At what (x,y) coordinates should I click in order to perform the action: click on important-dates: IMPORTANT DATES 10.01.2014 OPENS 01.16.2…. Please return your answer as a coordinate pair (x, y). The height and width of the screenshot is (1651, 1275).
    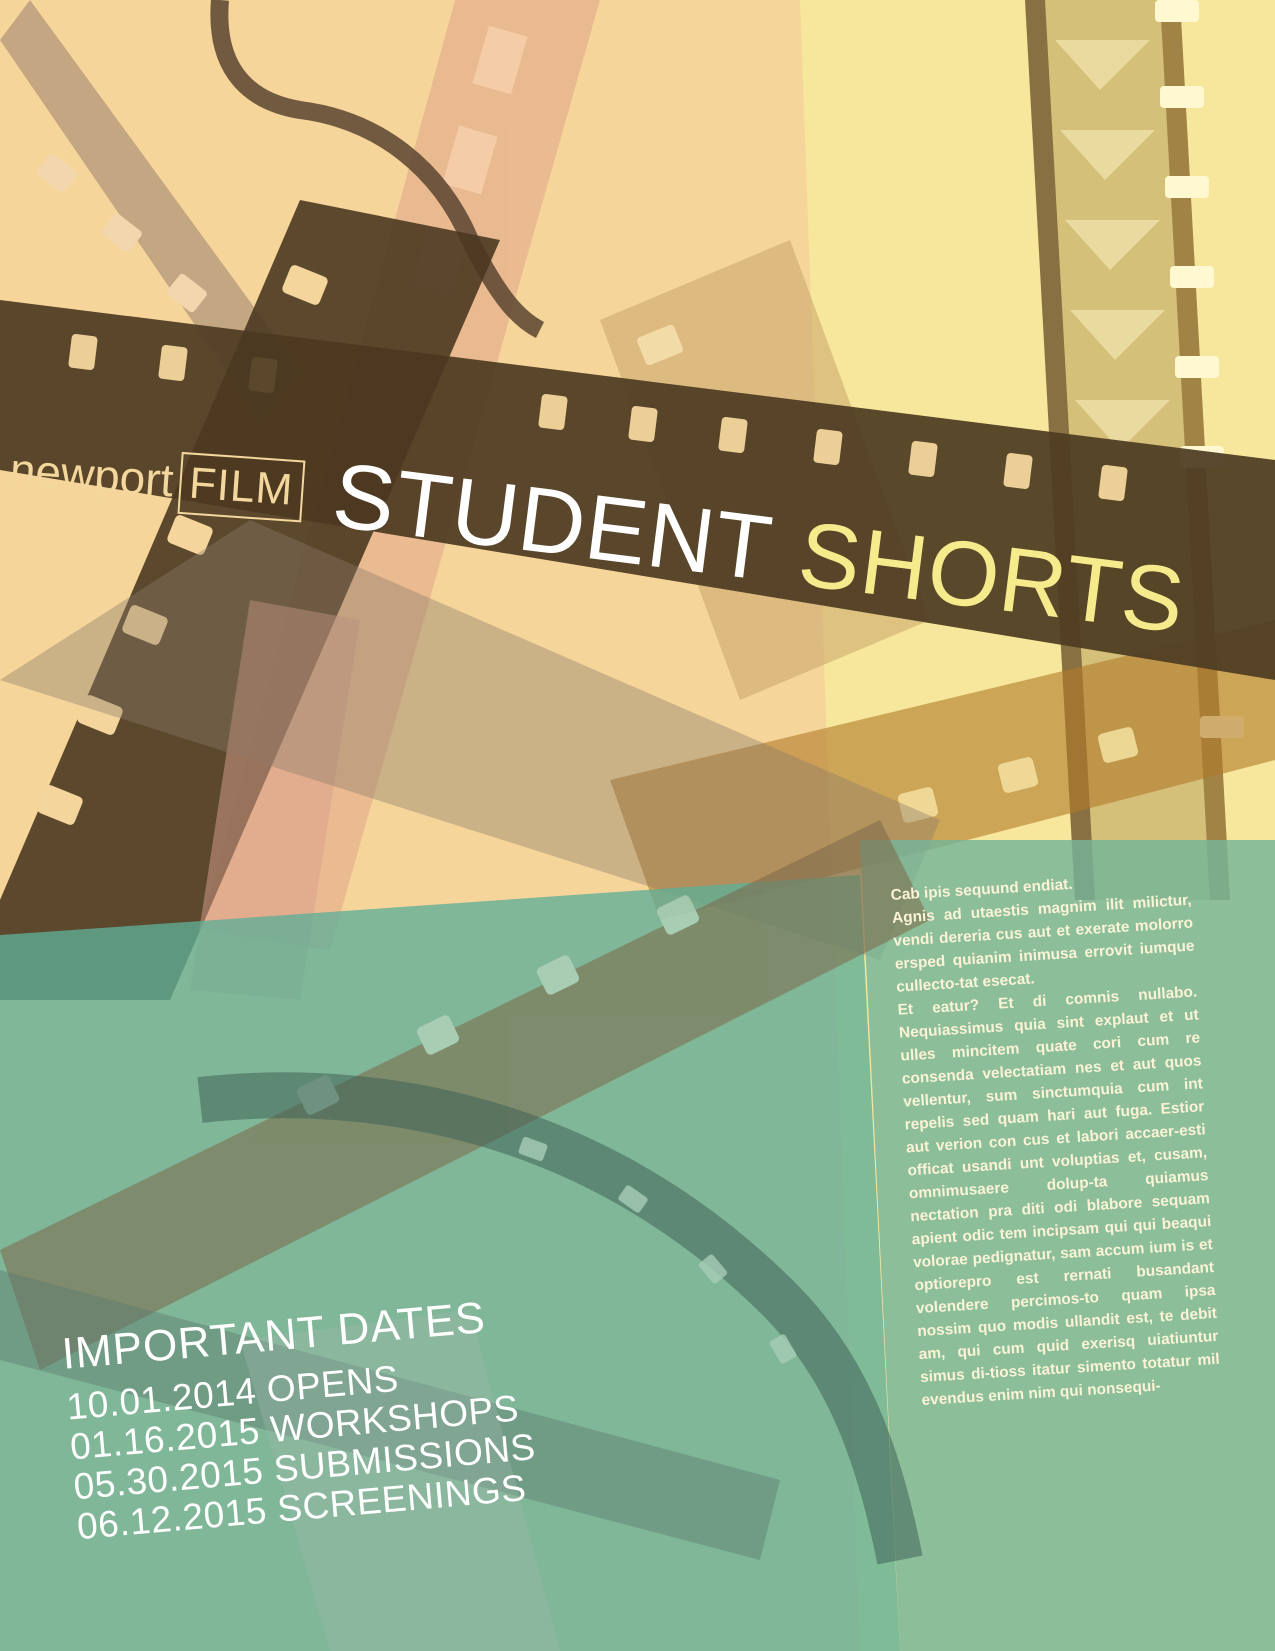
    Looking at the image, I should click on (300, 1418).